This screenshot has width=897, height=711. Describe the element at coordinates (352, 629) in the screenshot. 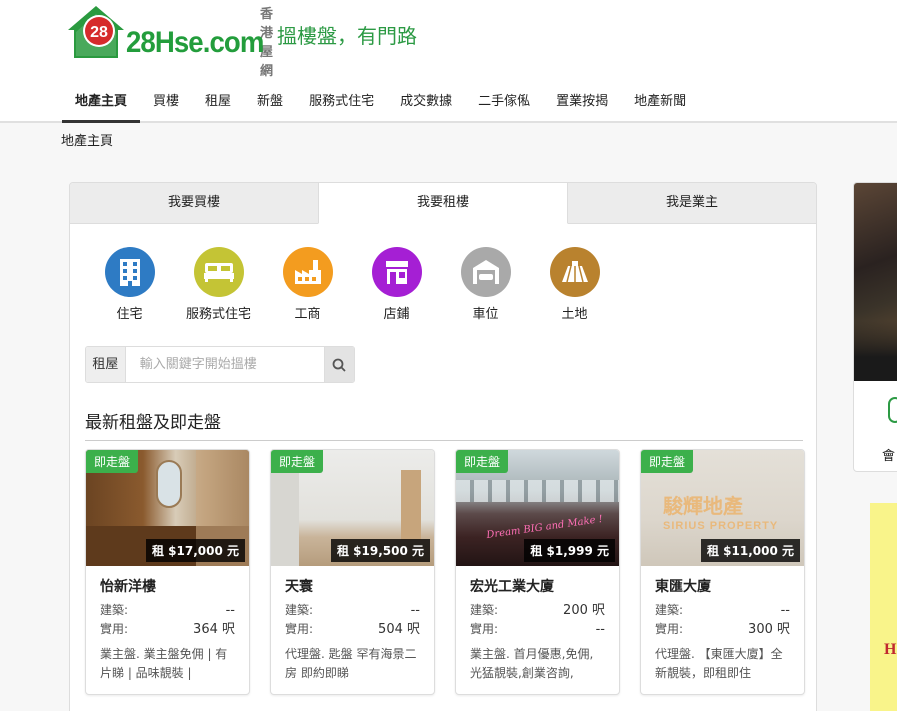

I see `net-area-row: 實用: 504 呎` at that location.